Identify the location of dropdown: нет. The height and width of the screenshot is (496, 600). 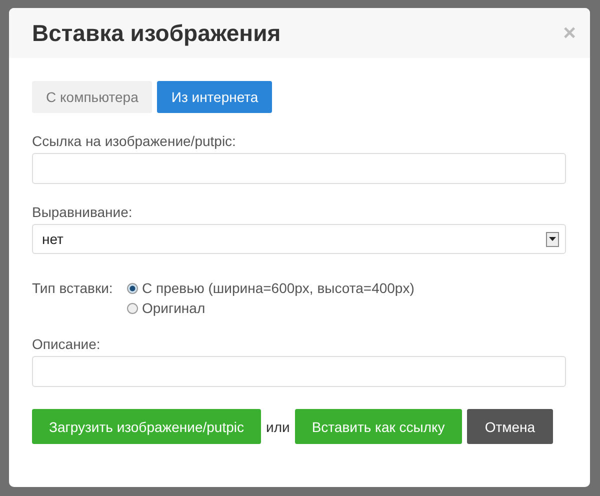
(299, 239).